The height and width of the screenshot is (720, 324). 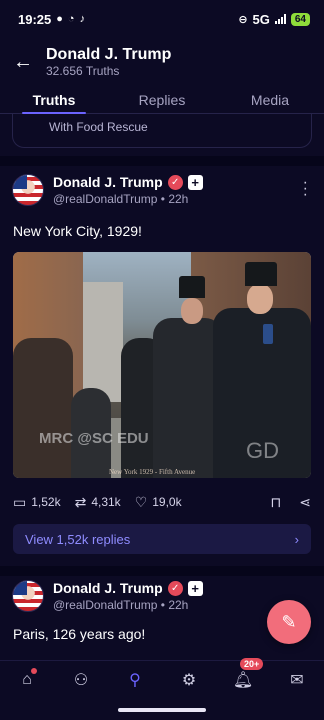 I want to click on retruth-count: 4,31k, so click(x=106, y=502).